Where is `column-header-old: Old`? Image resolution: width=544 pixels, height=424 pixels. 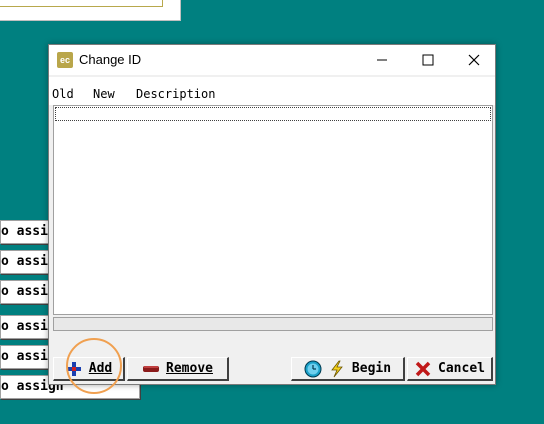
column-header-old: Old is located at coordinates (63, 94).